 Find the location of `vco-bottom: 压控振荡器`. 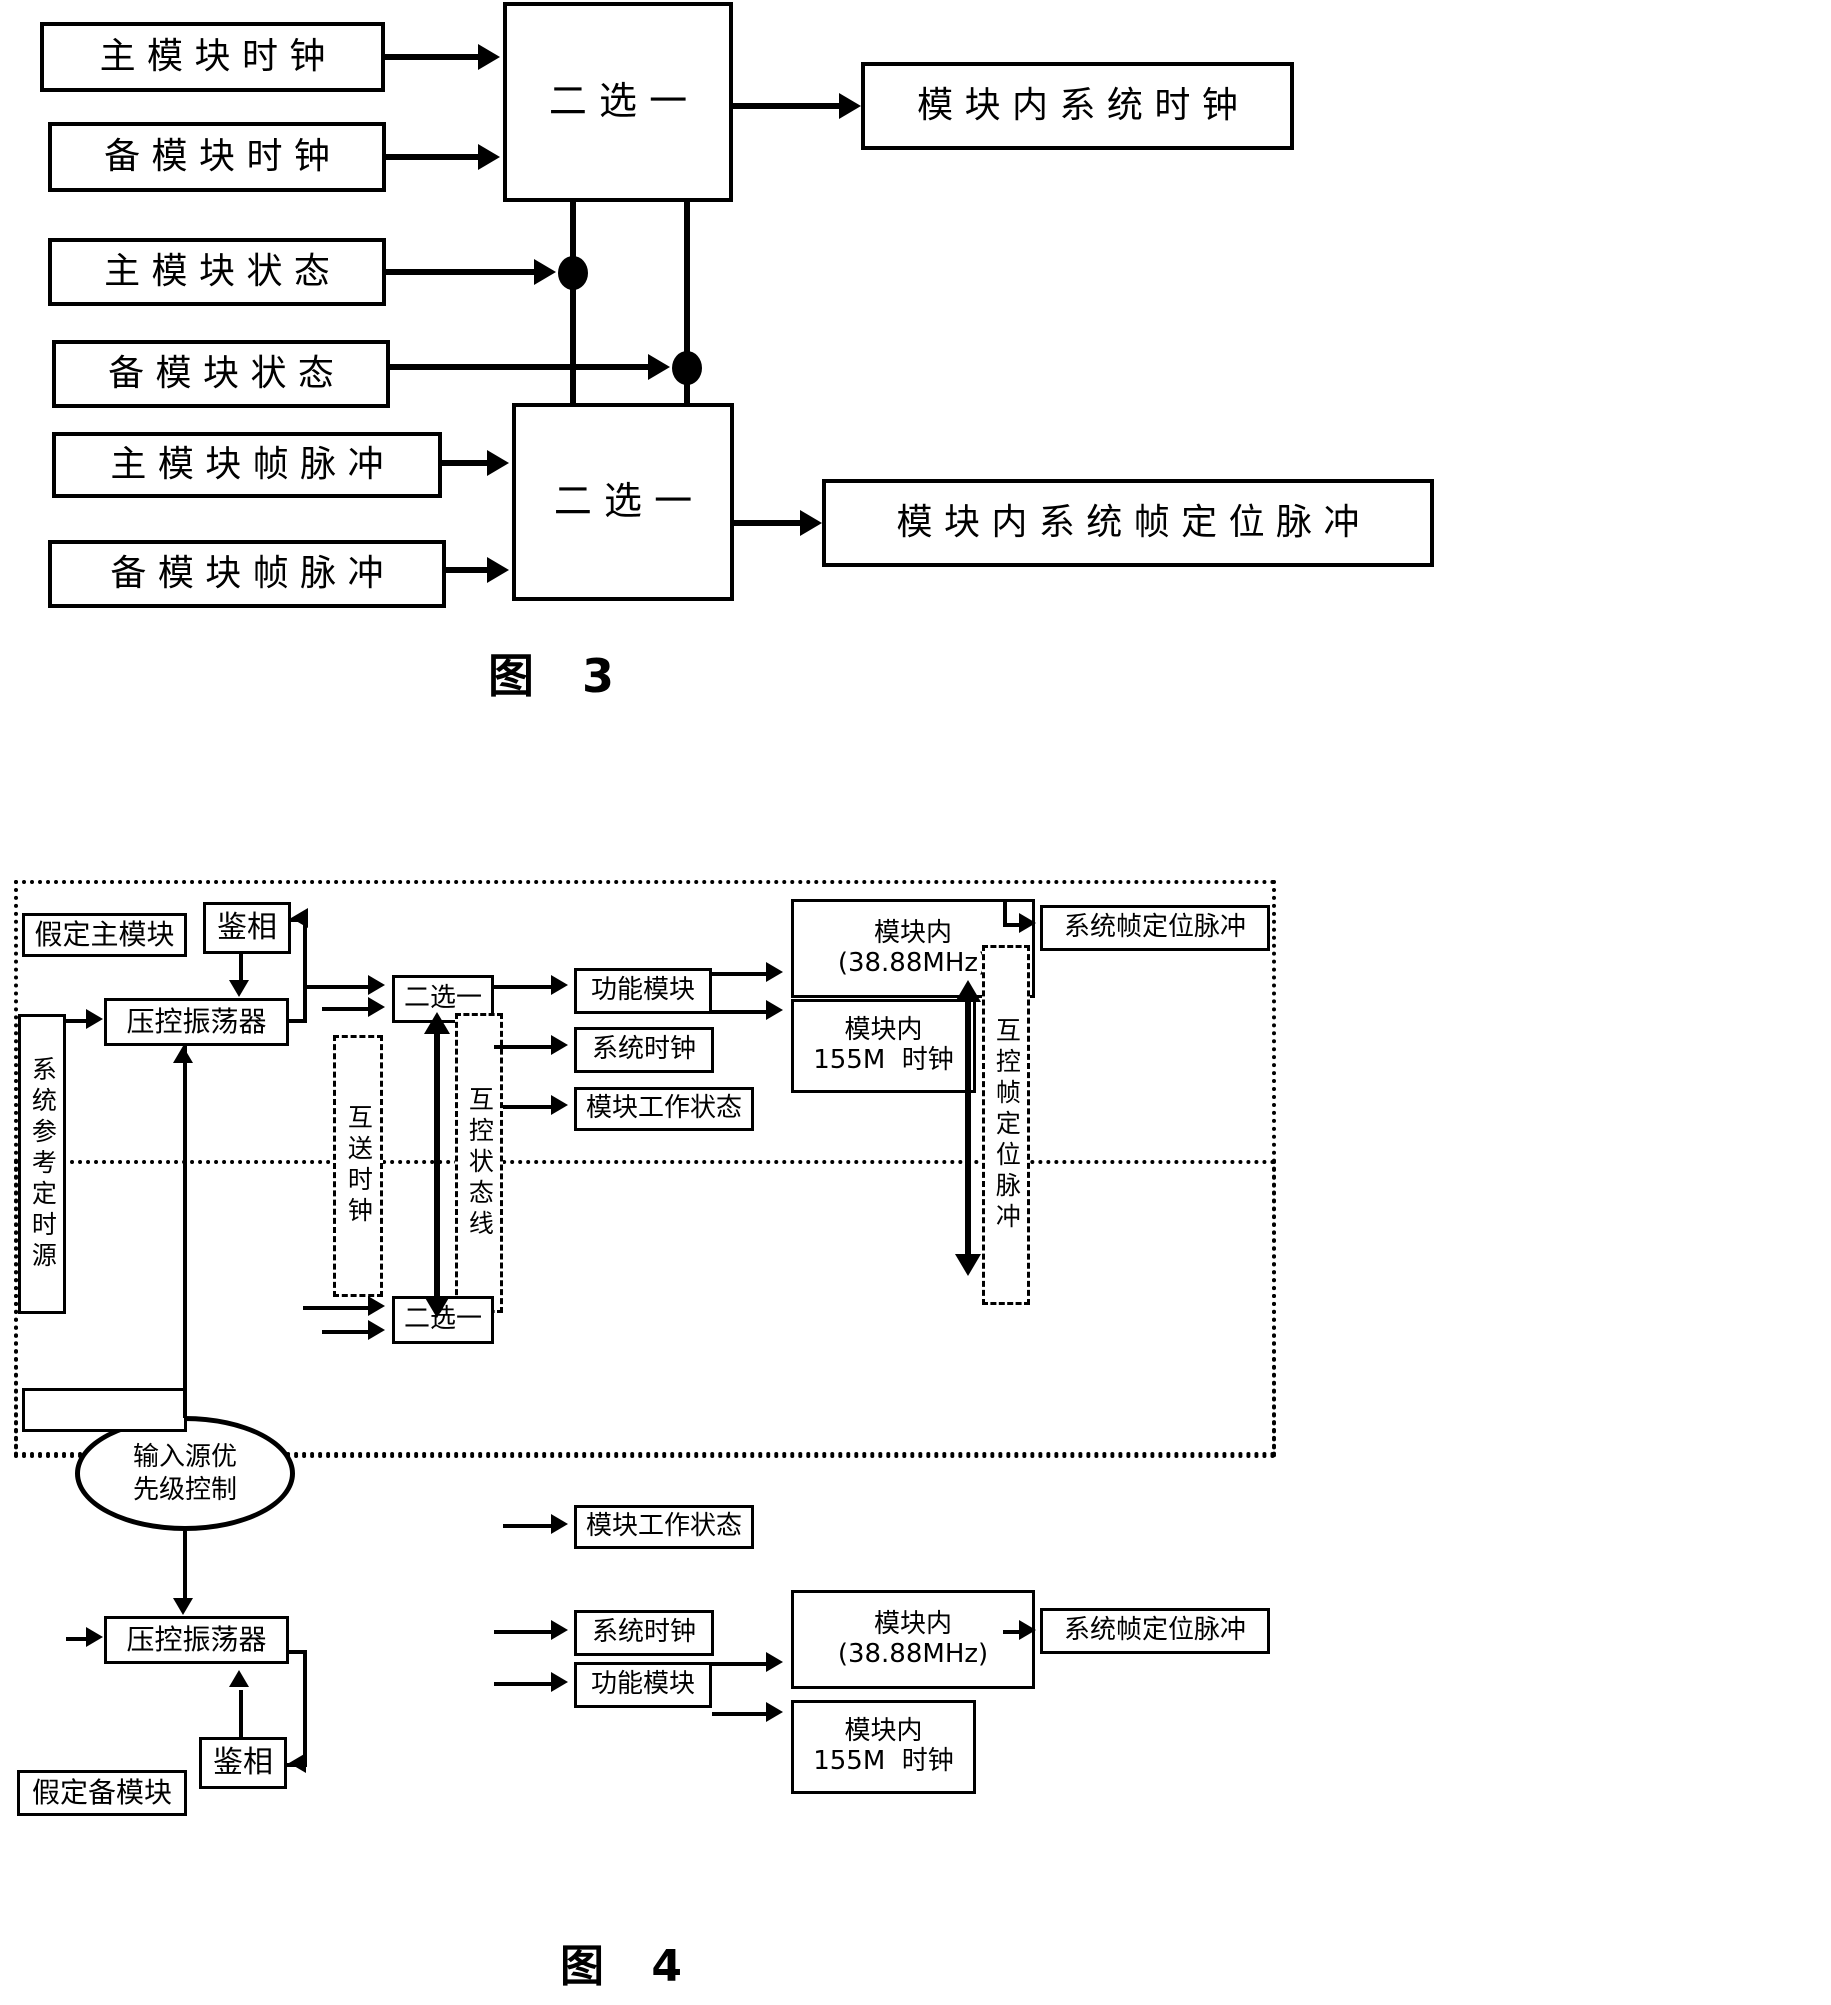

vco-bottom: 压控振荡器 is located at coordinates (196, 1640).